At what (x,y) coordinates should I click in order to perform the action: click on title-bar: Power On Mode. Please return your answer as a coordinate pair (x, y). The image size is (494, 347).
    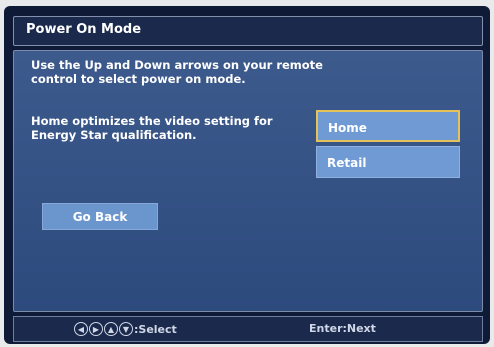
    Looking at the image, I should click on (248, 31).